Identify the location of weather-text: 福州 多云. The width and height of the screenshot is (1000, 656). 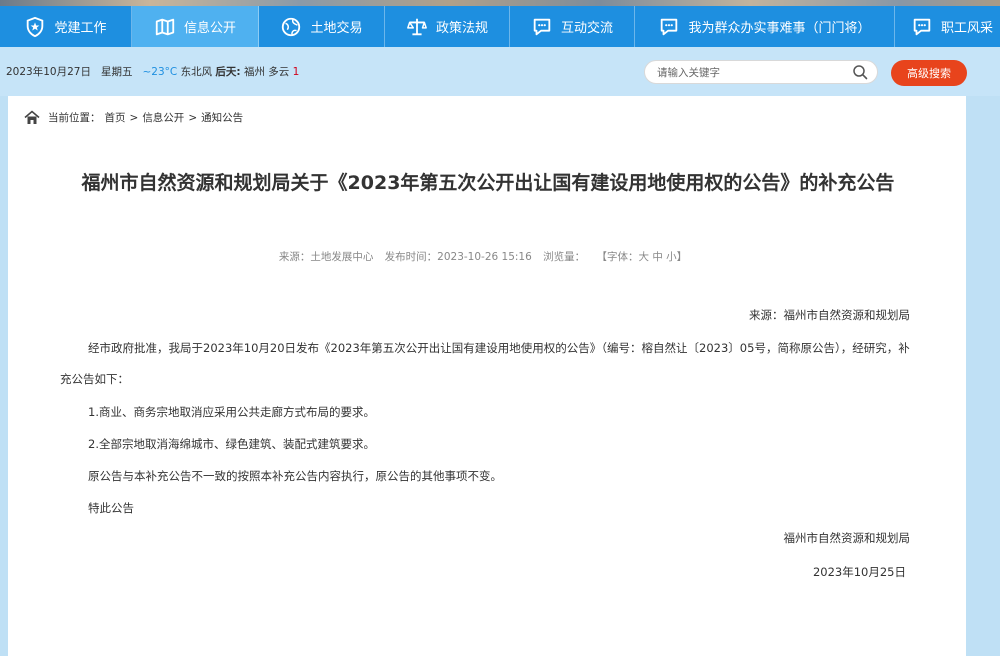
(266, 72).